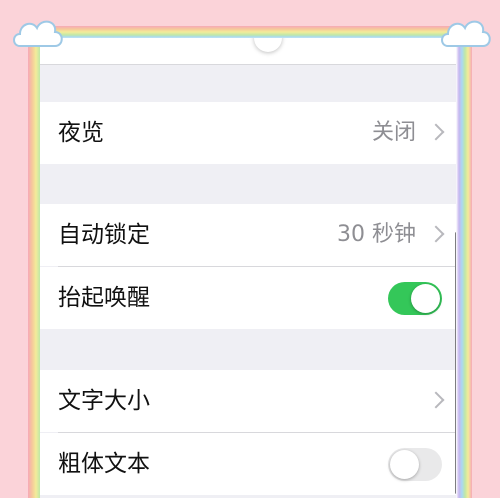  I want to click on previous-row-partial, so click(250, 51).